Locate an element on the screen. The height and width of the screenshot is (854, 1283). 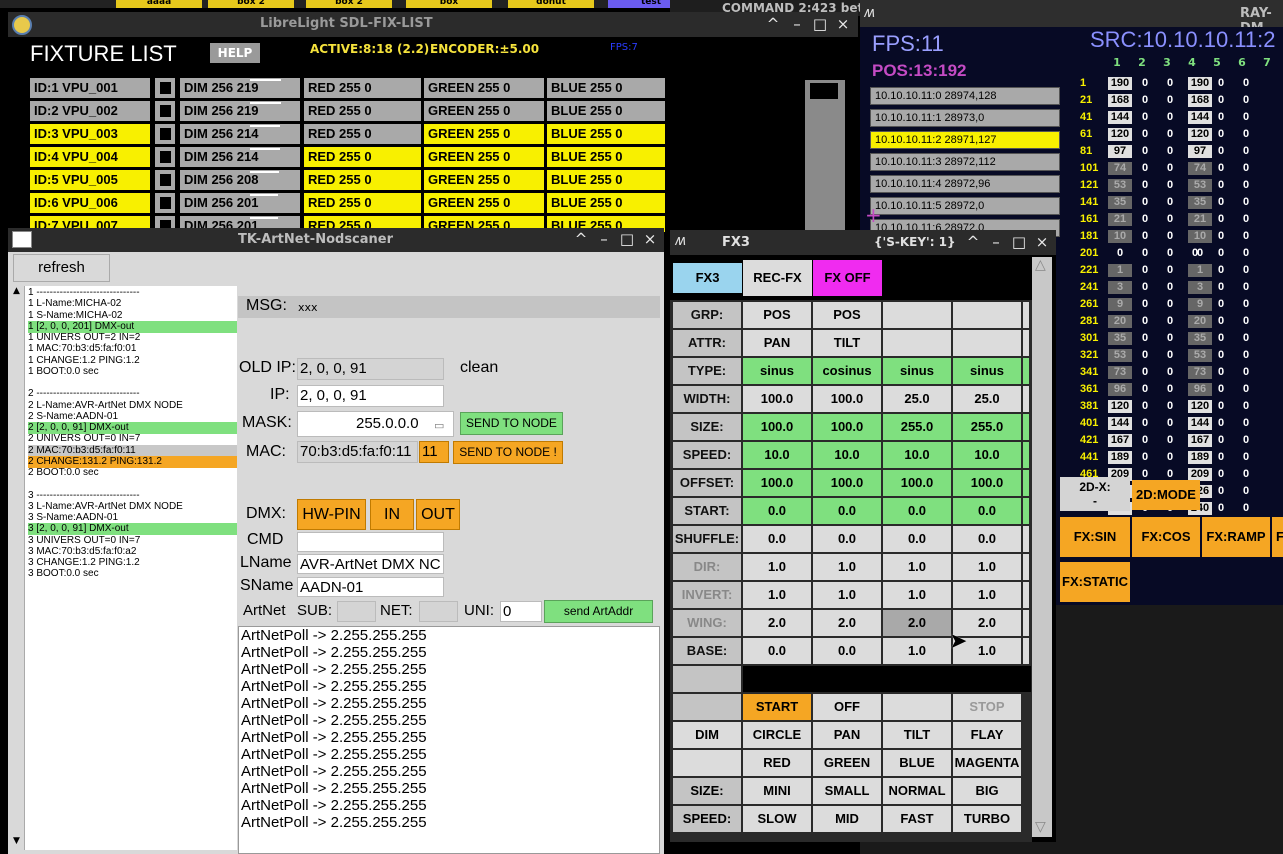
top-tab: aaaa is located at coordinates (159, 4).